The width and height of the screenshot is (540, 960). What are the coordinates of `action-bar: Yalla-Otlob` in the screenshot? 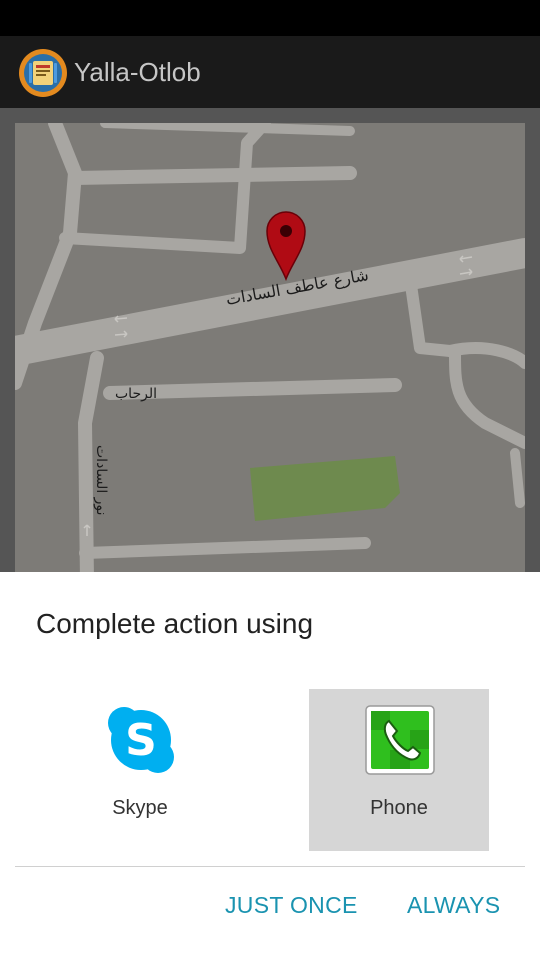 It's located at (270, 72).